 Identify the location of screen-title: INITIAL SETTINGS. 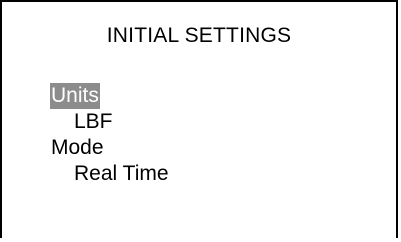
(199, 35).